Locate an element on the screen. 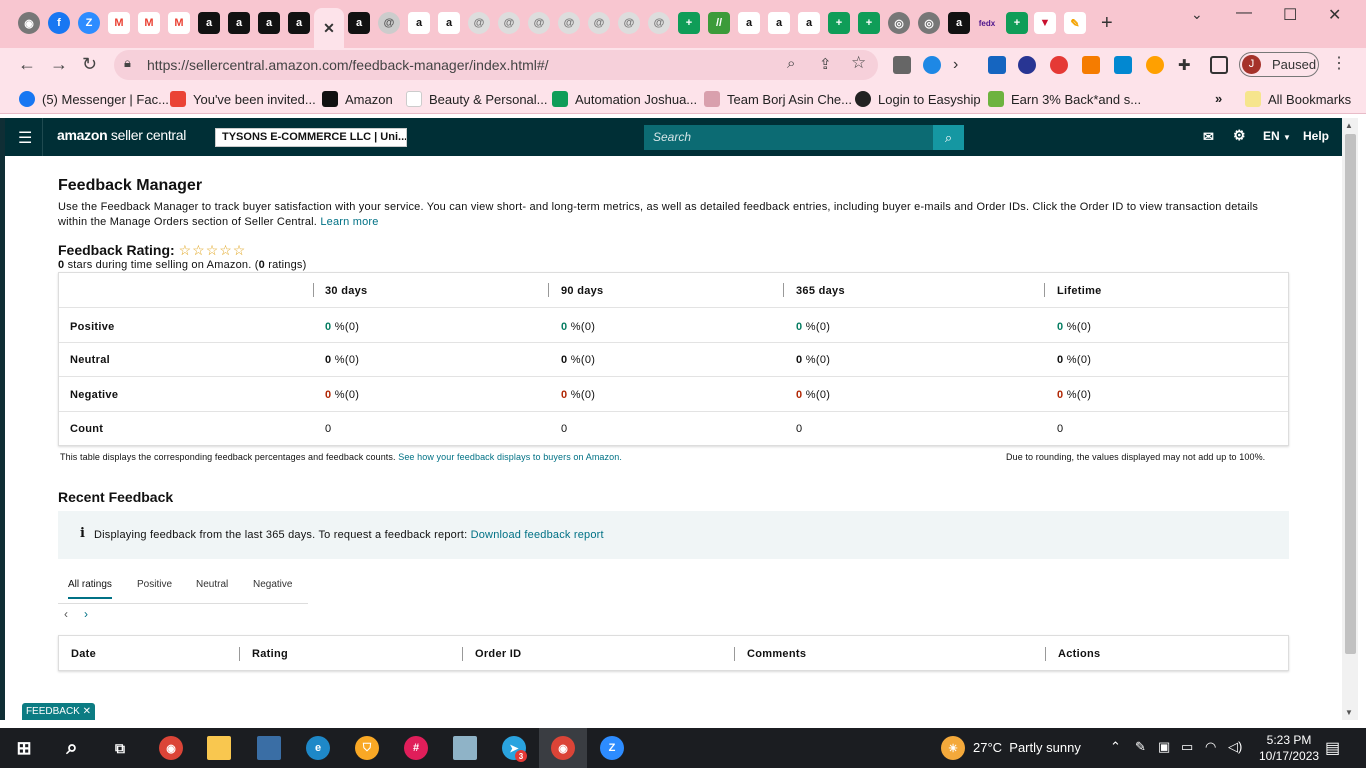  scroll-thumb is located at coordinates (1350, 394).